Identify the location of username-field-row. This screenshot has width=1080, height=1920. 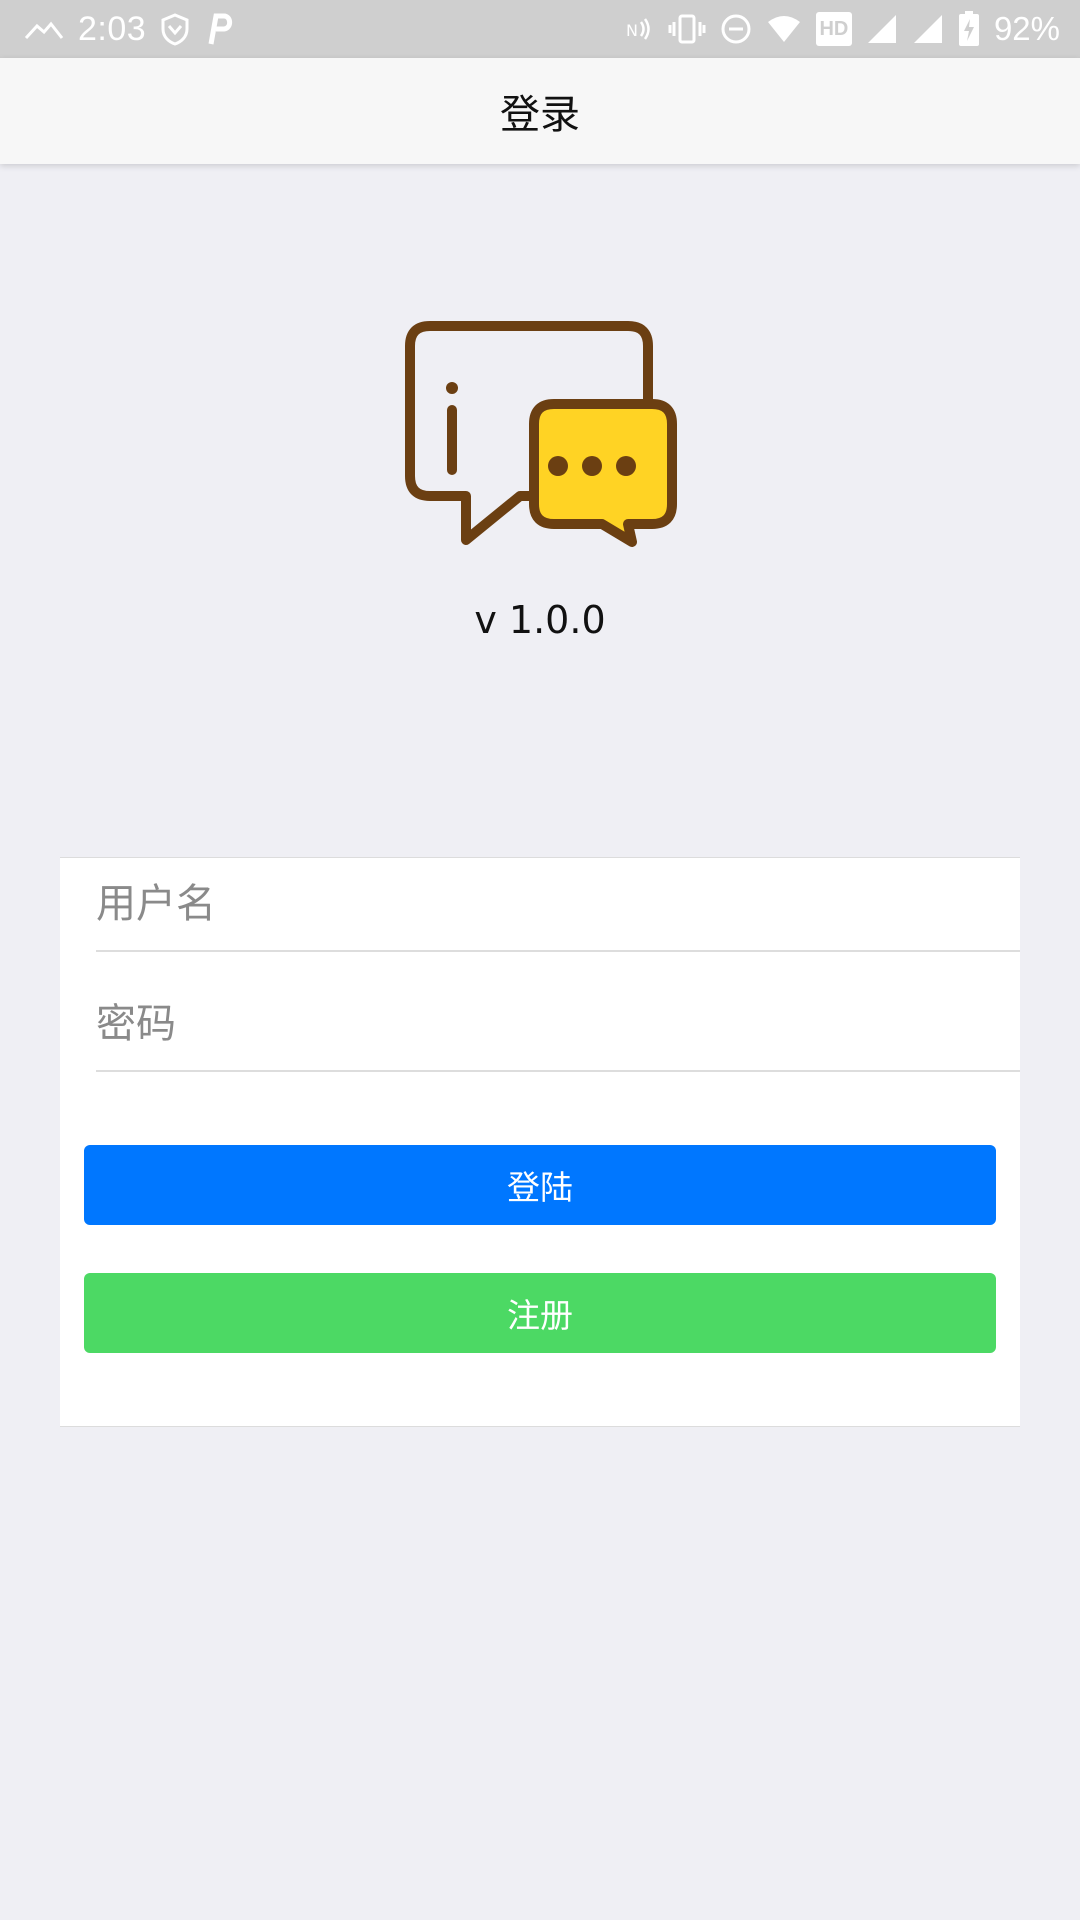
(558, 905).